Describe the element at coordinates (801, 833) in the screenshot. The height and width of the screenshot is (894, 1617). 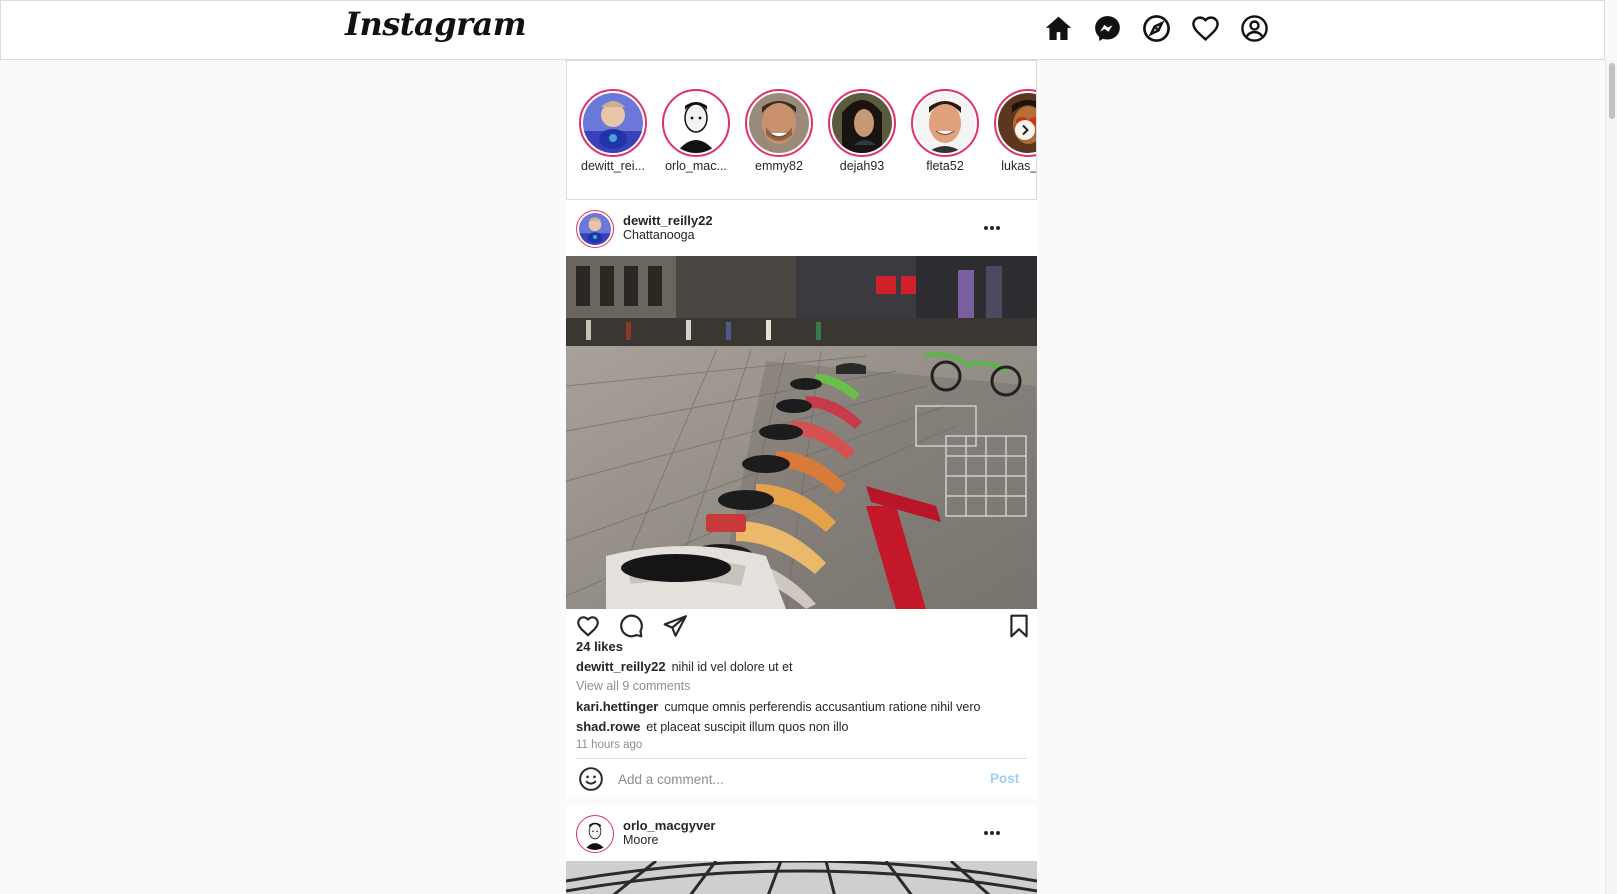
I see `post-header: orlo_macgyver Moore` at that location.